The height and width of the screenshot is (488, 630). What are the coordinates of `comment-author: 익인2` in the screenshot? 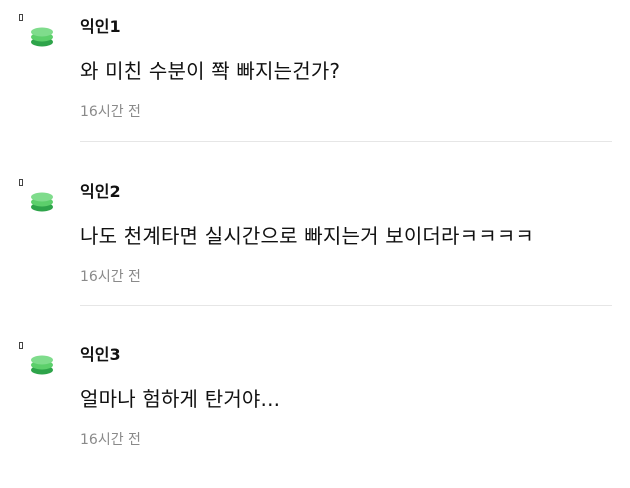 It's located at (100, 190).